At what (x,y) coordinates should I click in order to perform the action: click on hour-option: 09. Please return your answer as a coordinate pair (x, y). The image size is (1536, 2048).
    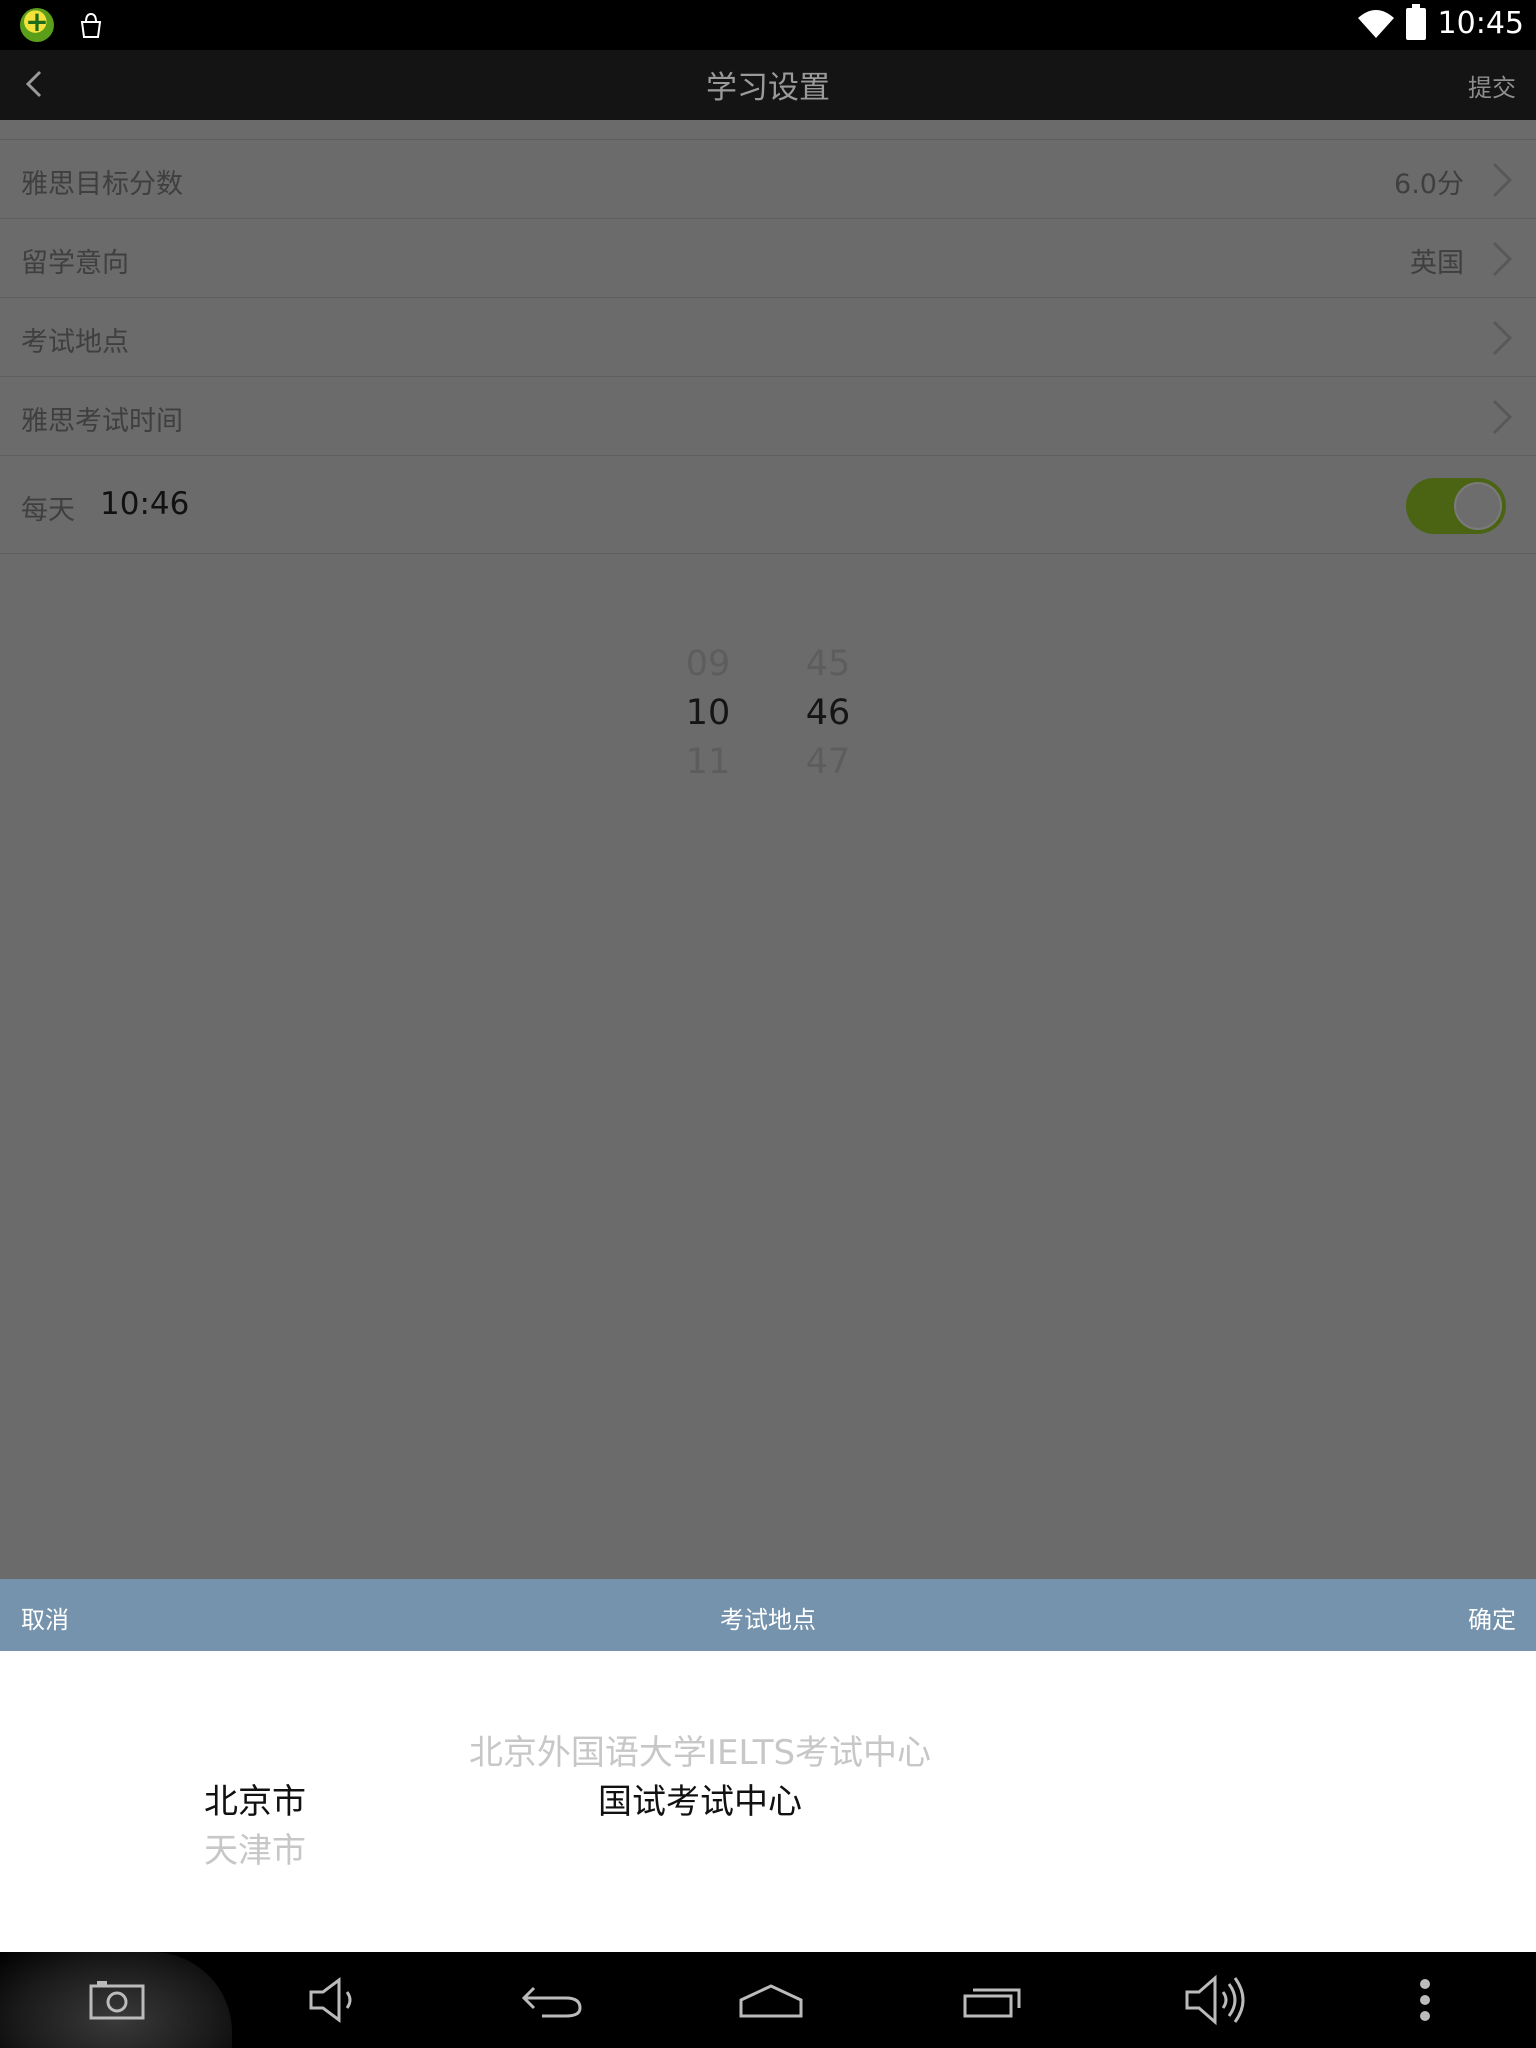
    Looking at the image, I should click on (708, 664).